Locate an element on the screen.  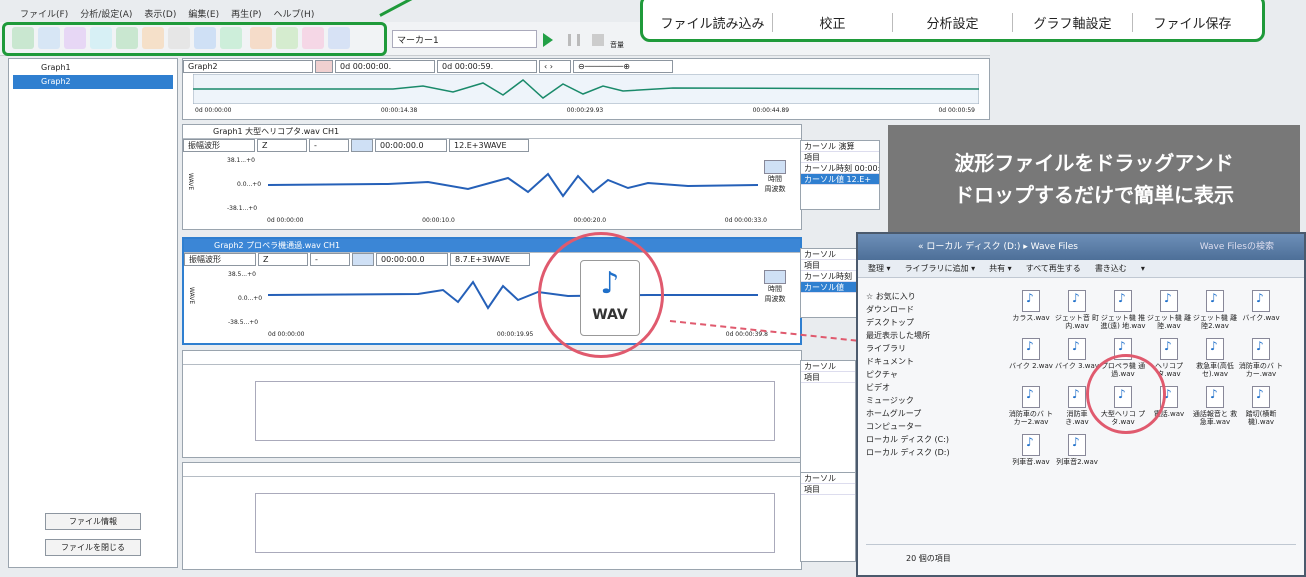
graph1-cursor-tab: カーソル 演算 is located at coordinates (840, 146).